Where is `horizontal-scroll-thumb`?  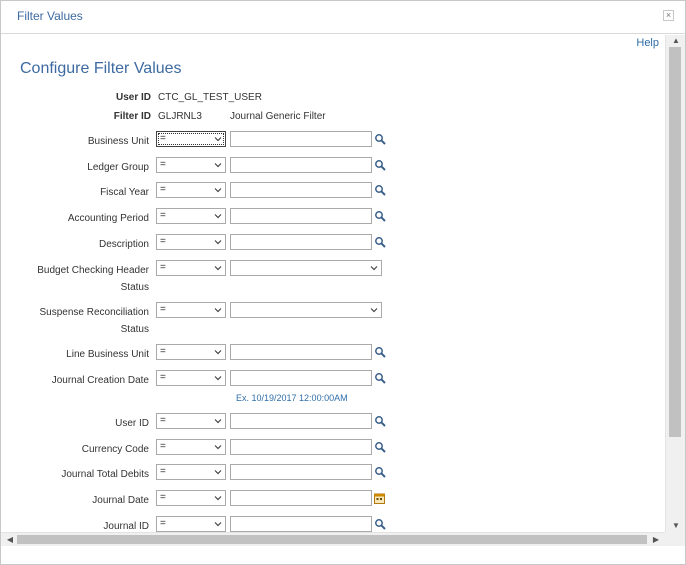
horizontal-scroll-thumb is located at coordinates (332, 539).